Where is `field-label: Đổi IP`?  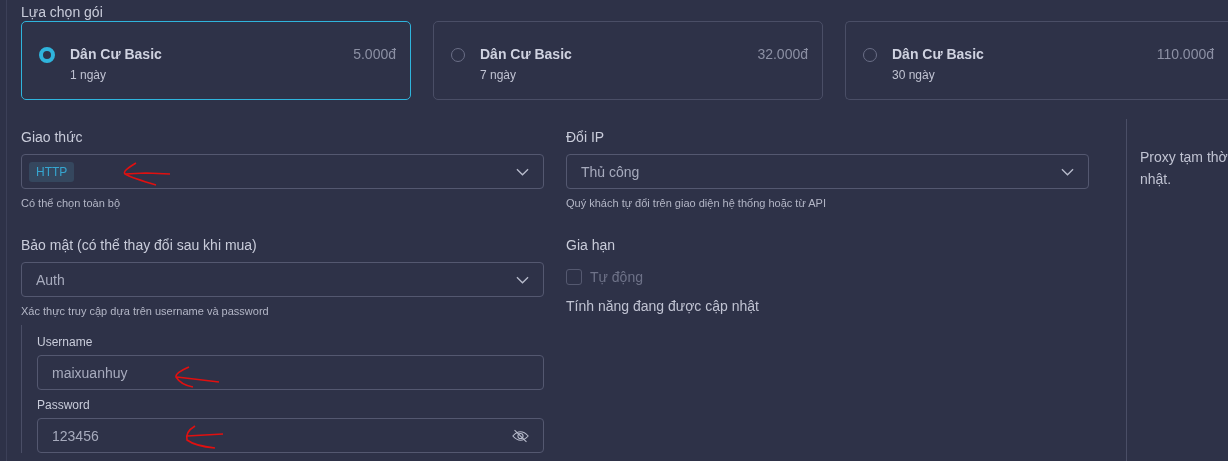 field-label: Đổi IP is located at coordinates (586, 137).